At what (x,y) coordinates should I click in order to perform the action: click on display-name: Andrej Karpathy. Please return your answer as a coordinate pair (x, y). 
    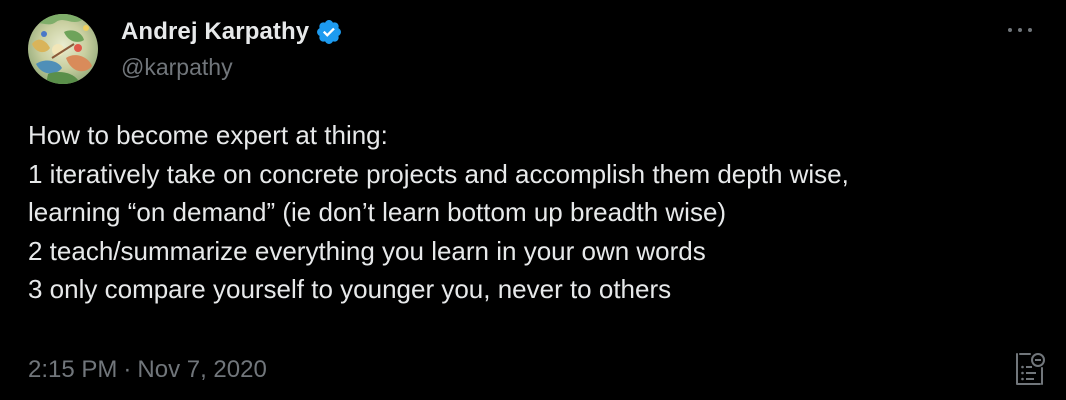
    Looking at the image, I should click on (215, 32).